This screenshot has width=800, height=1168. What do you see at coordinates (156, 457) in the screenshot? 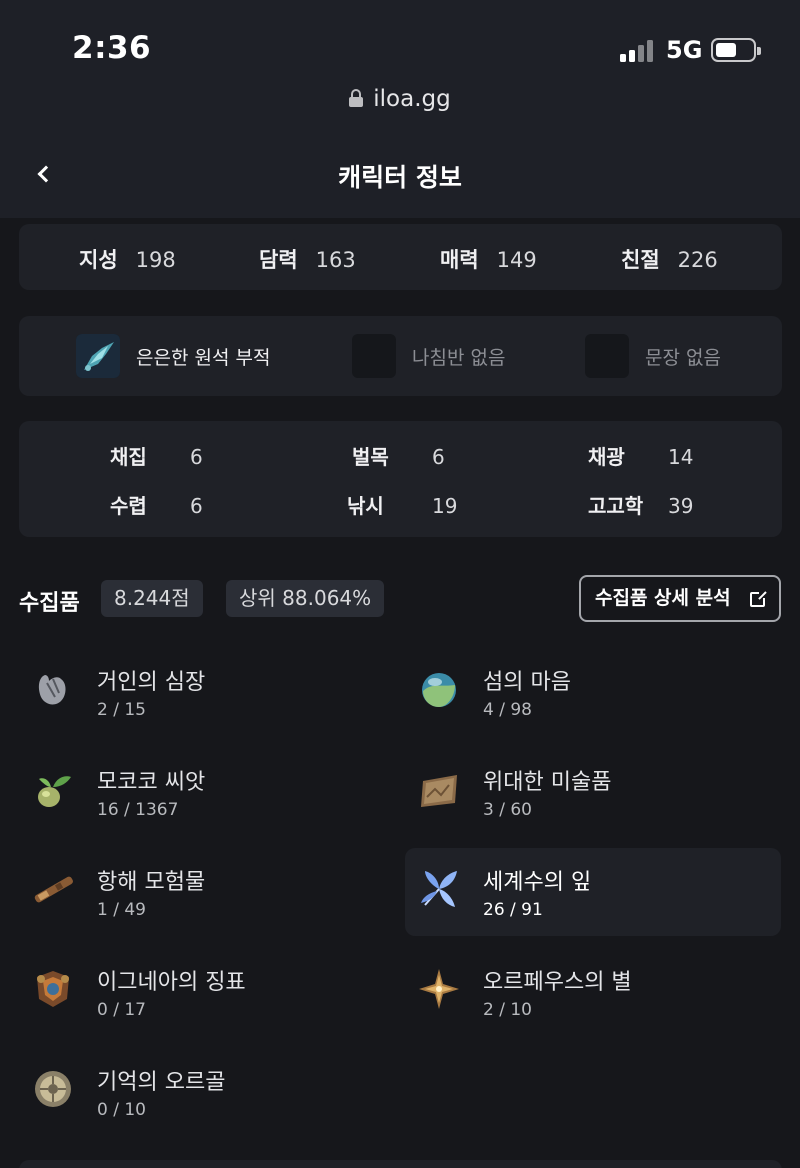
I see `life-skill-gathering: 채집 6` at bounding box center [156, 457].